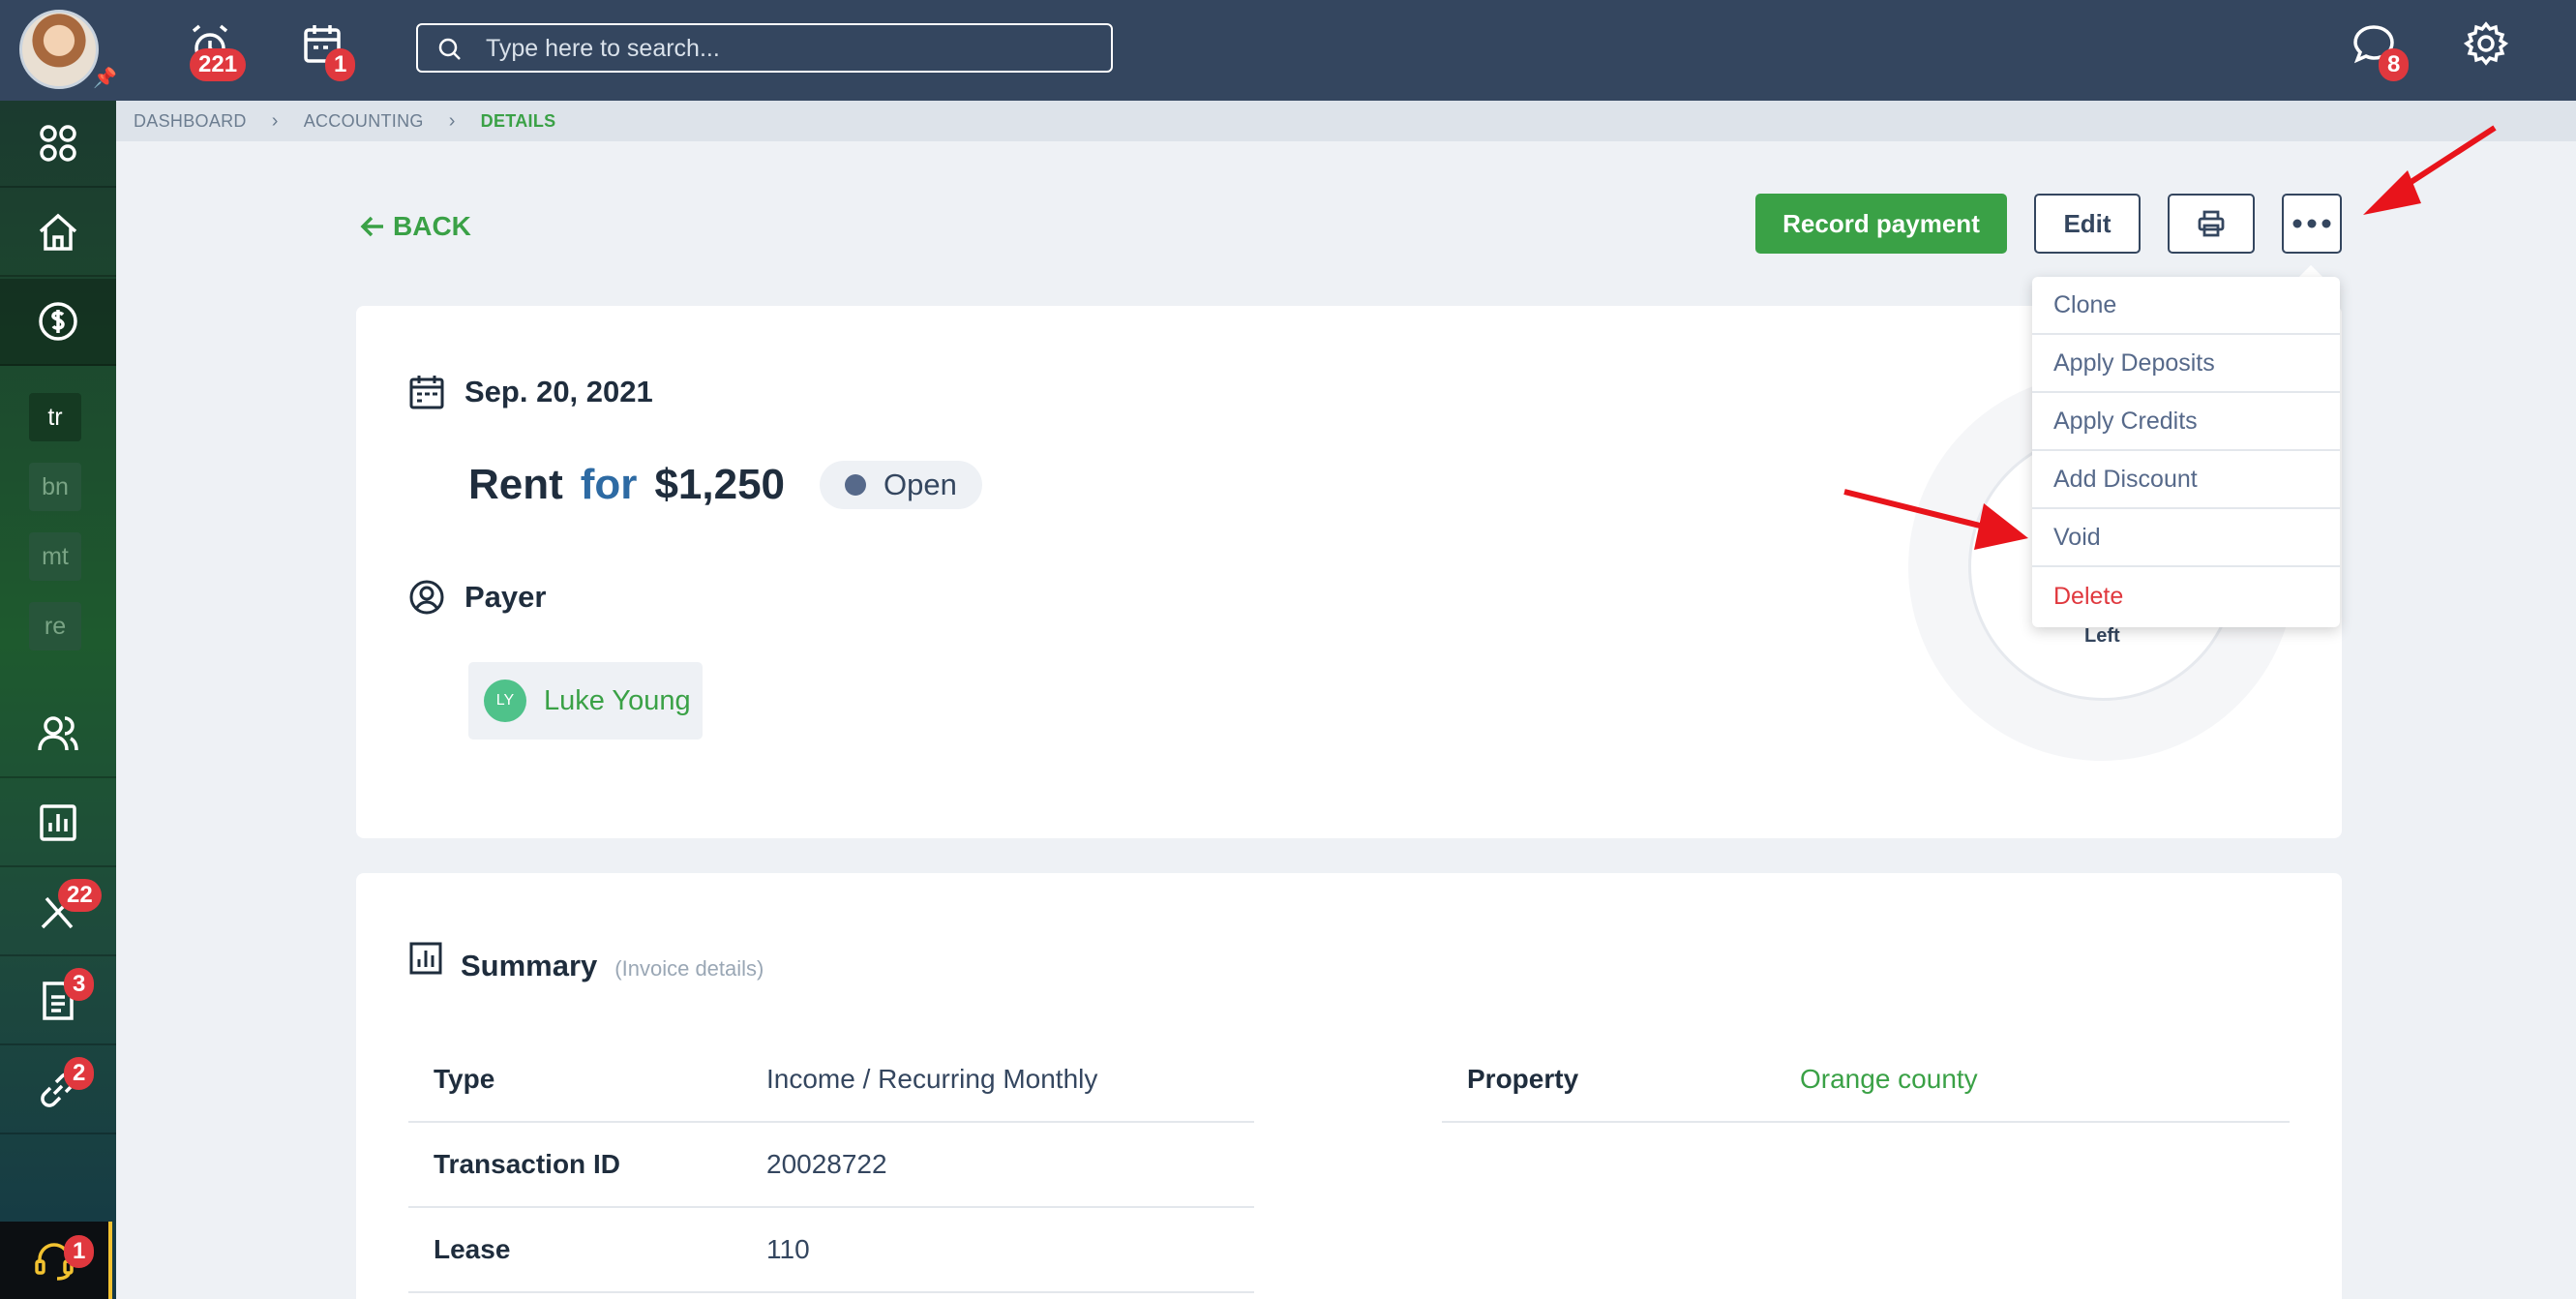  Describe the element at coordinates (856, 485) in the screenshot. I see `status-dot` at that location.